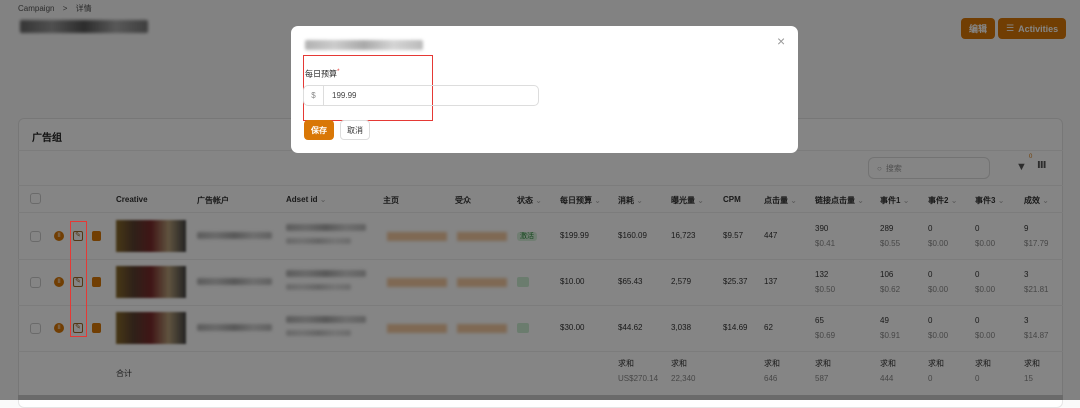  What do you see at coordinates (314, 95) in the screenshot?
I see `currency-prefix: $` at bounding box center [314, 95].